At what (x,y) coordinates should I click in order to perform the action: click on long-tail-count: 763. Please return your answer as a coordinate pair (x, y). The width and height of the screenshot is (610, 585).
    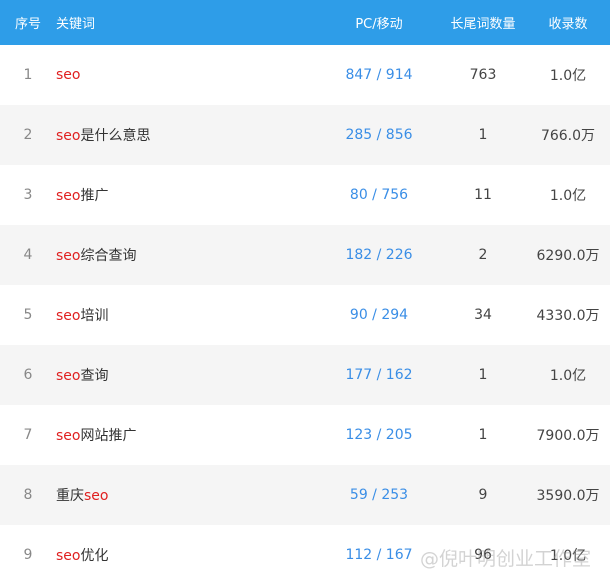
    Looking at the image, I should click on (483, 75).